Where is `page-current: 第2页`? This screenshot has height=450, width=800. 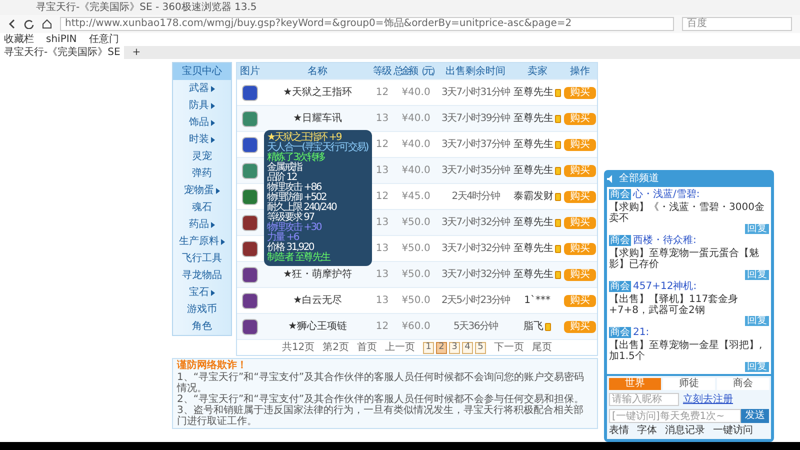
page-current: 第2页 is located at coordinates (336, 348).